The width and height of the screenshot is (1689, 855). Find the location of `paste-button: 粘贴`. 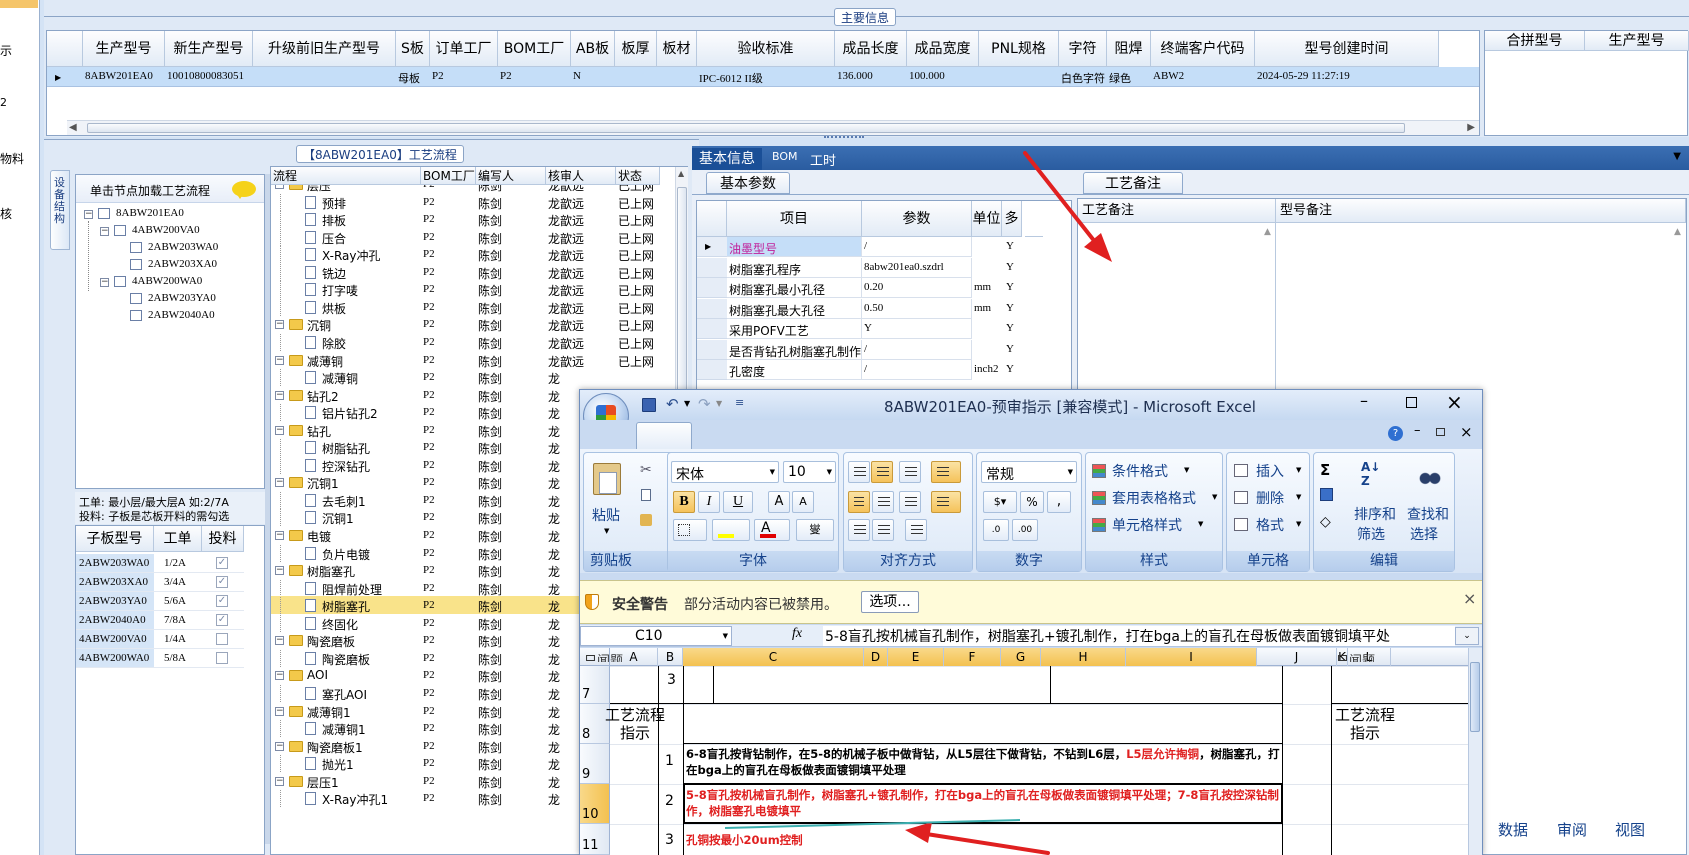

paste-button: 粘贴 is located at coordinates (606, 515).